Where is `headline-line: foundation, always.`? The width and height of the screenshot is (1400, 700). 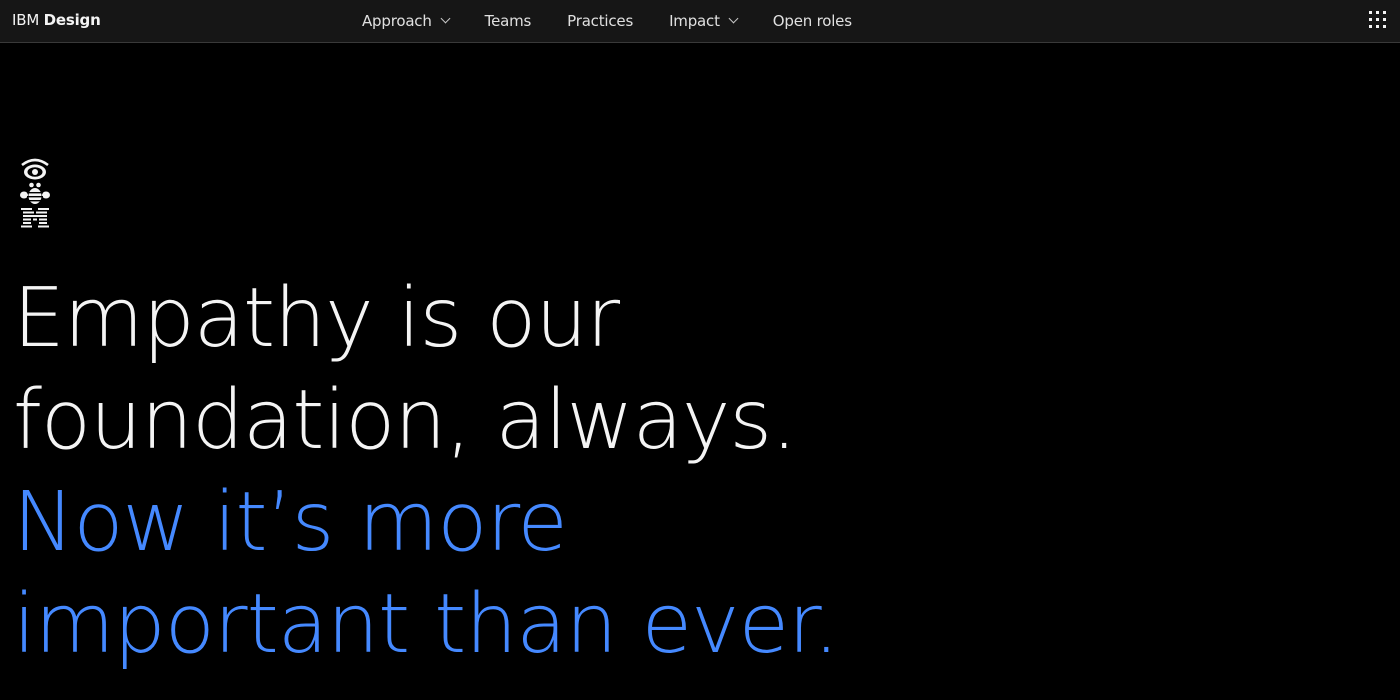 headline-line: foundation, always. is located at coordinates (405, 420).